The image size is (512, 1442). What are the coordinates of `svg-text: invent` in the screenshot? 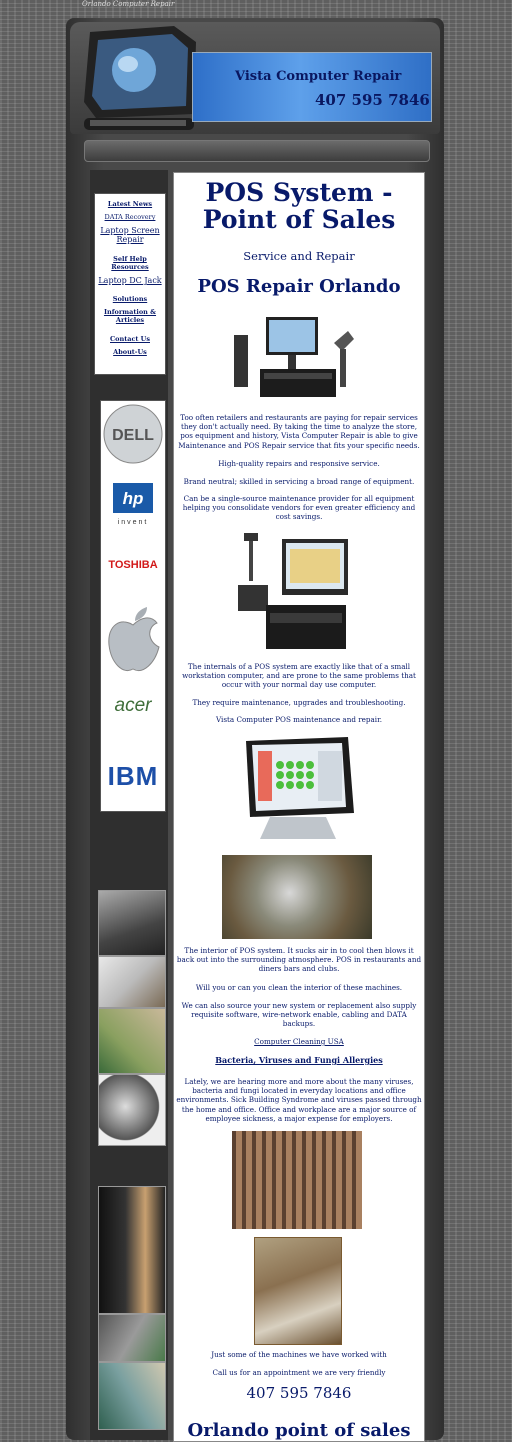 It's located at (133, 522).